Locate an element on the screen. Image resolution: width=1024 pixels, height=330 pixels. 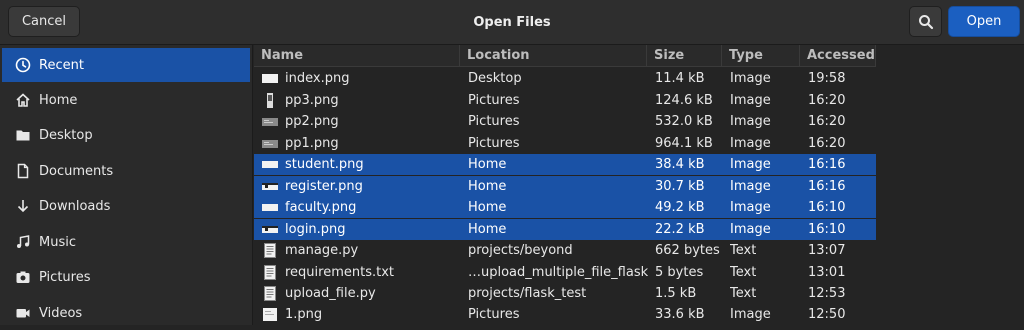
table-row: student.png Home 38.4 kB Image 16:16 is located at coordinates (565, 164).